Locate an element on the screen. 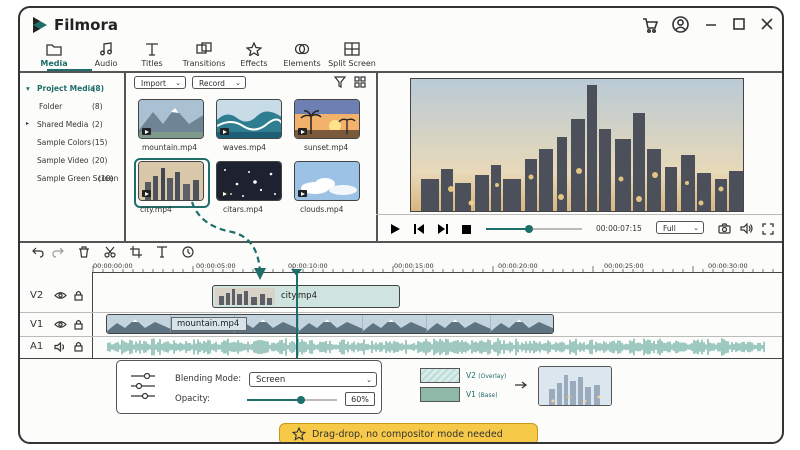  v2-clip-city: city.mp4 is located at coordinates (306, 296).